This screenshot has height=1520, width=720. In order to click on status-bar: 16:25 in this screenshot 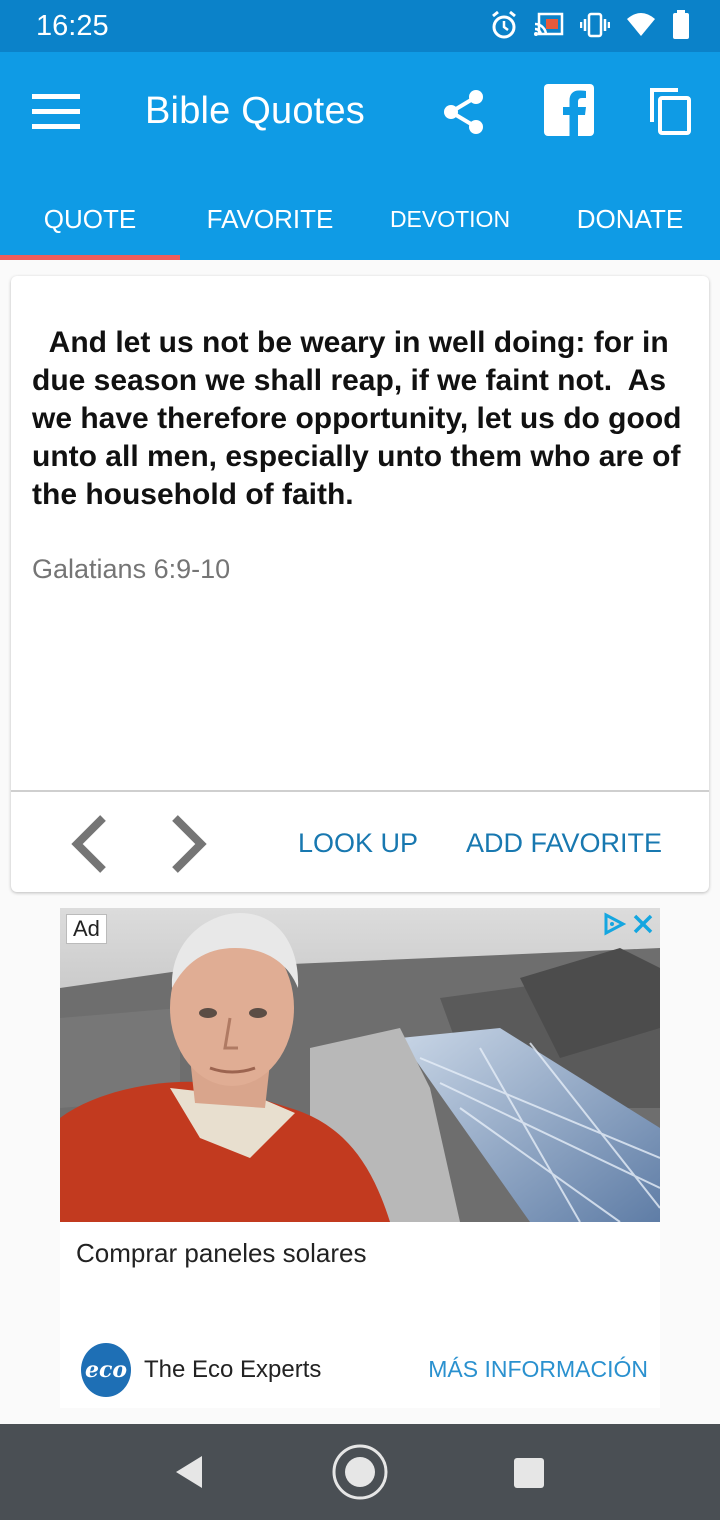, I will do `click(360, 26)`.